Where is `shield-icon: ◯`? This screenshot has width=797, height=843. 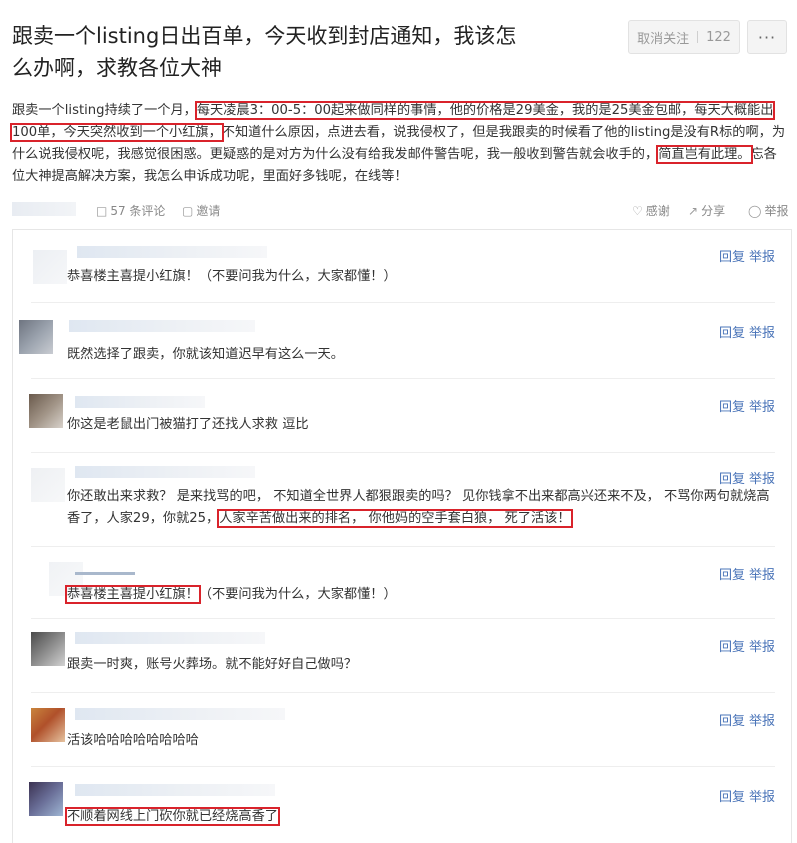 shield-icon: ◯ is located at coordinates (755, 210).